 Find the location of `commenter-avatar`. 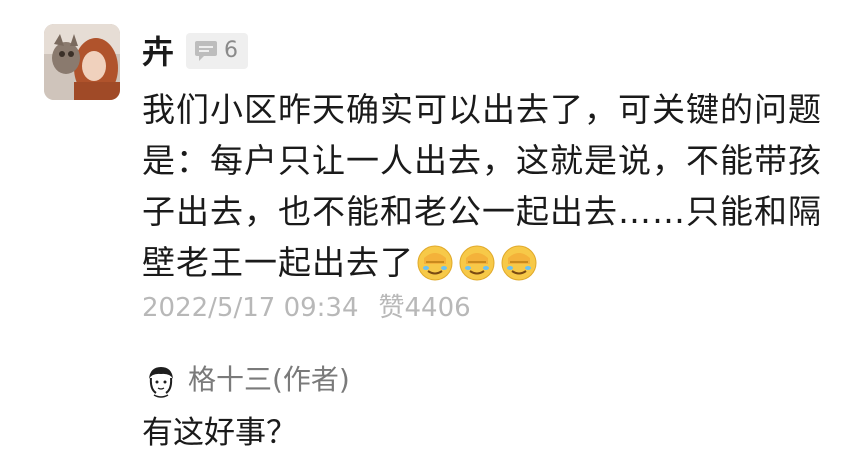

commenter-avatar is located at coordinates (82, 62).